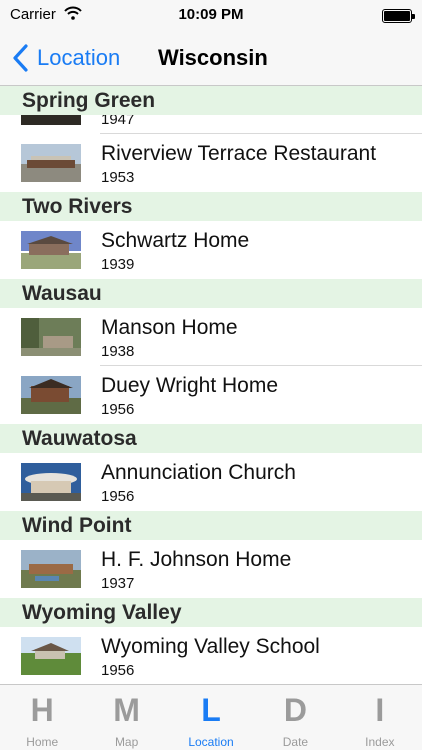 The height and width of the screenshot is (750, 422). What do you see at coordinates (211, 612) in the screenshot?
I see `section-header: Wyoming Valley` at bounding box center [211, 612].